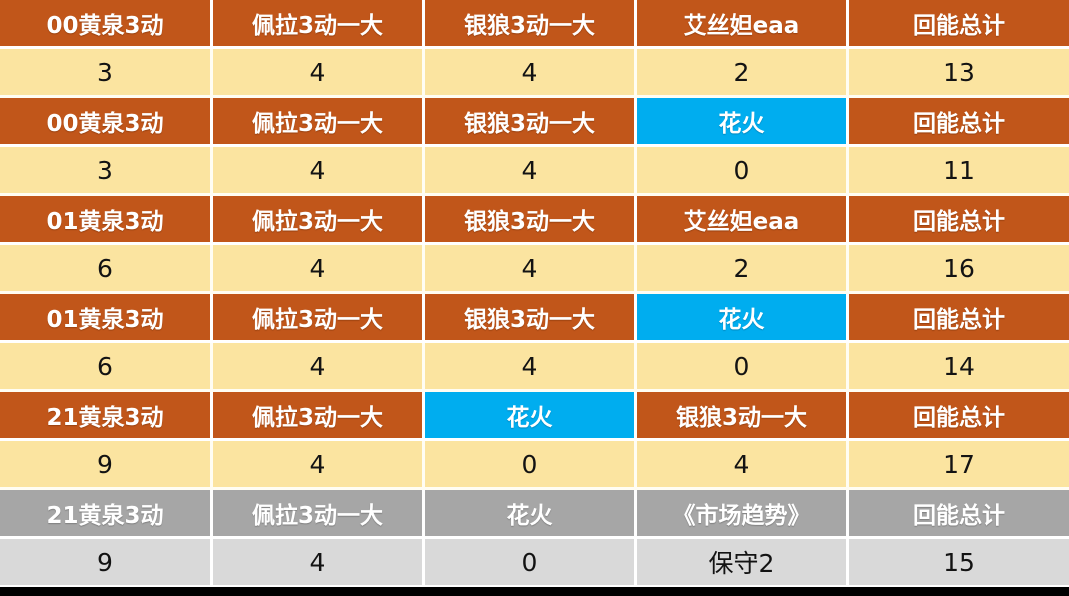 This screenshot has width=1069, height=596. What do you see at coordinates (959, 367) in the screenshot?
I see `table-value-cell: 14` at bounding box center [959, 367].